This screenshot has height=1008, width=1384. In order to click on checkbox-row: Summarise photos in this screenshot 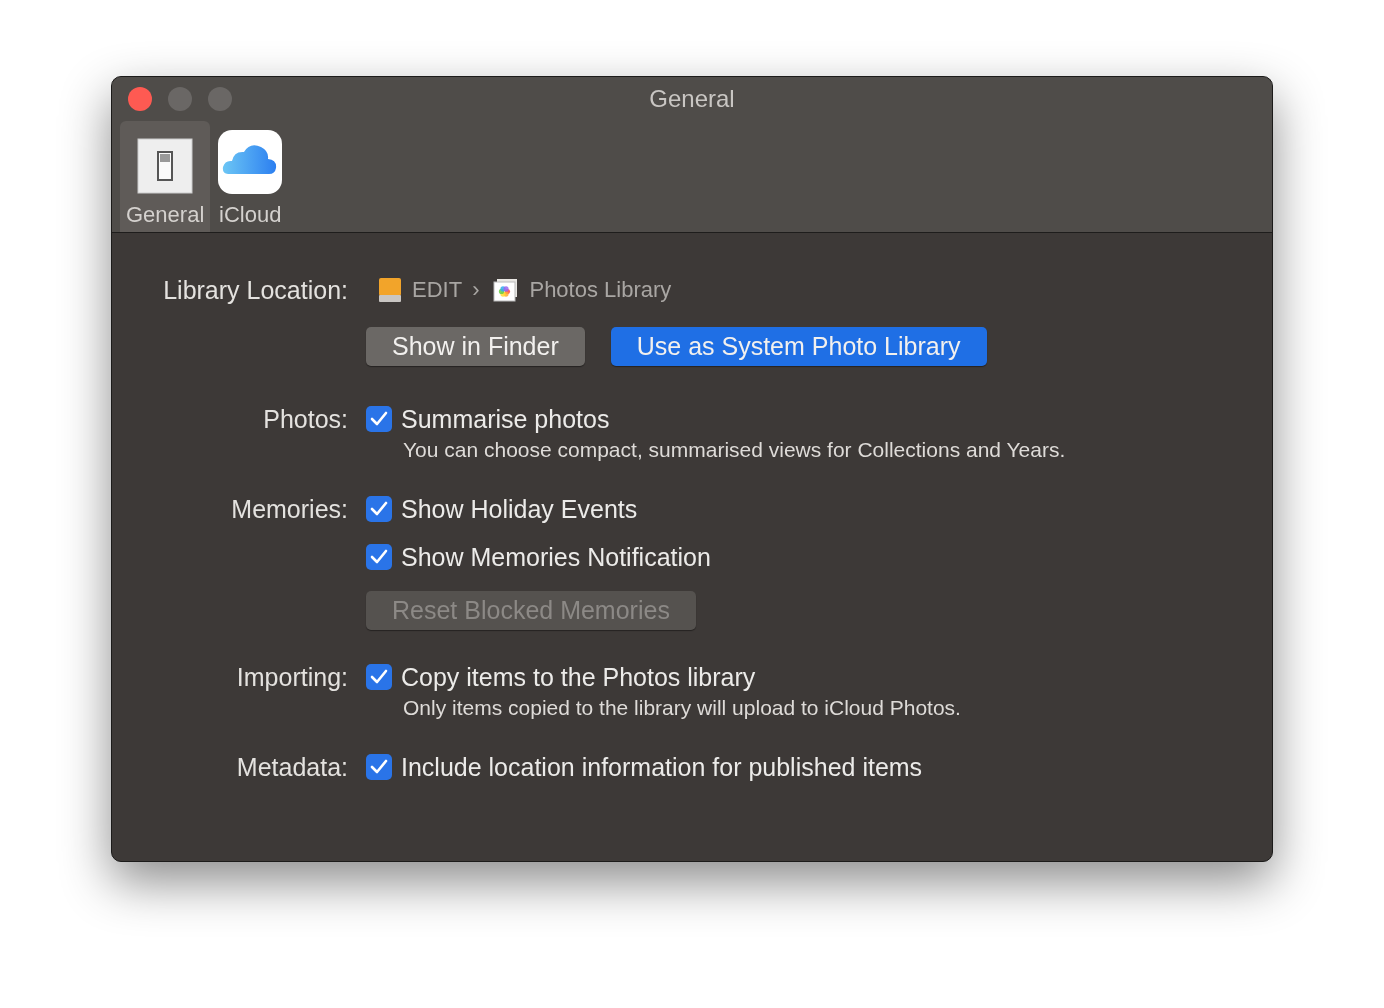, I will do `click(716, 419)`.